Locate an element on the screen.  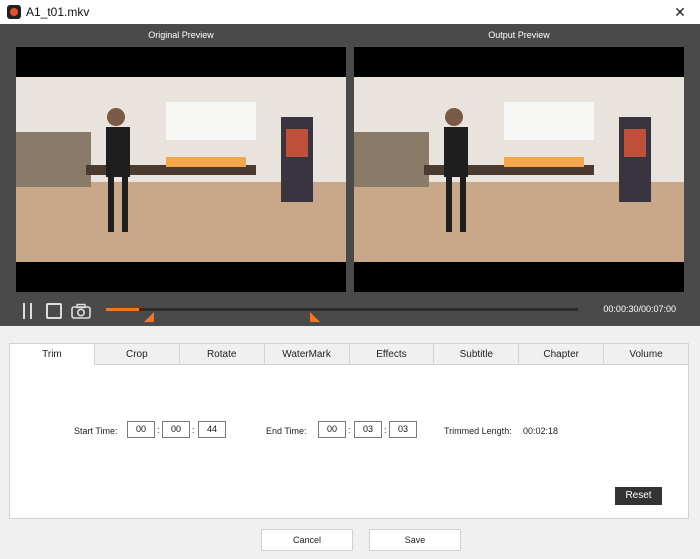
start-hours-input: 00 is located at coordinates (141, 429).